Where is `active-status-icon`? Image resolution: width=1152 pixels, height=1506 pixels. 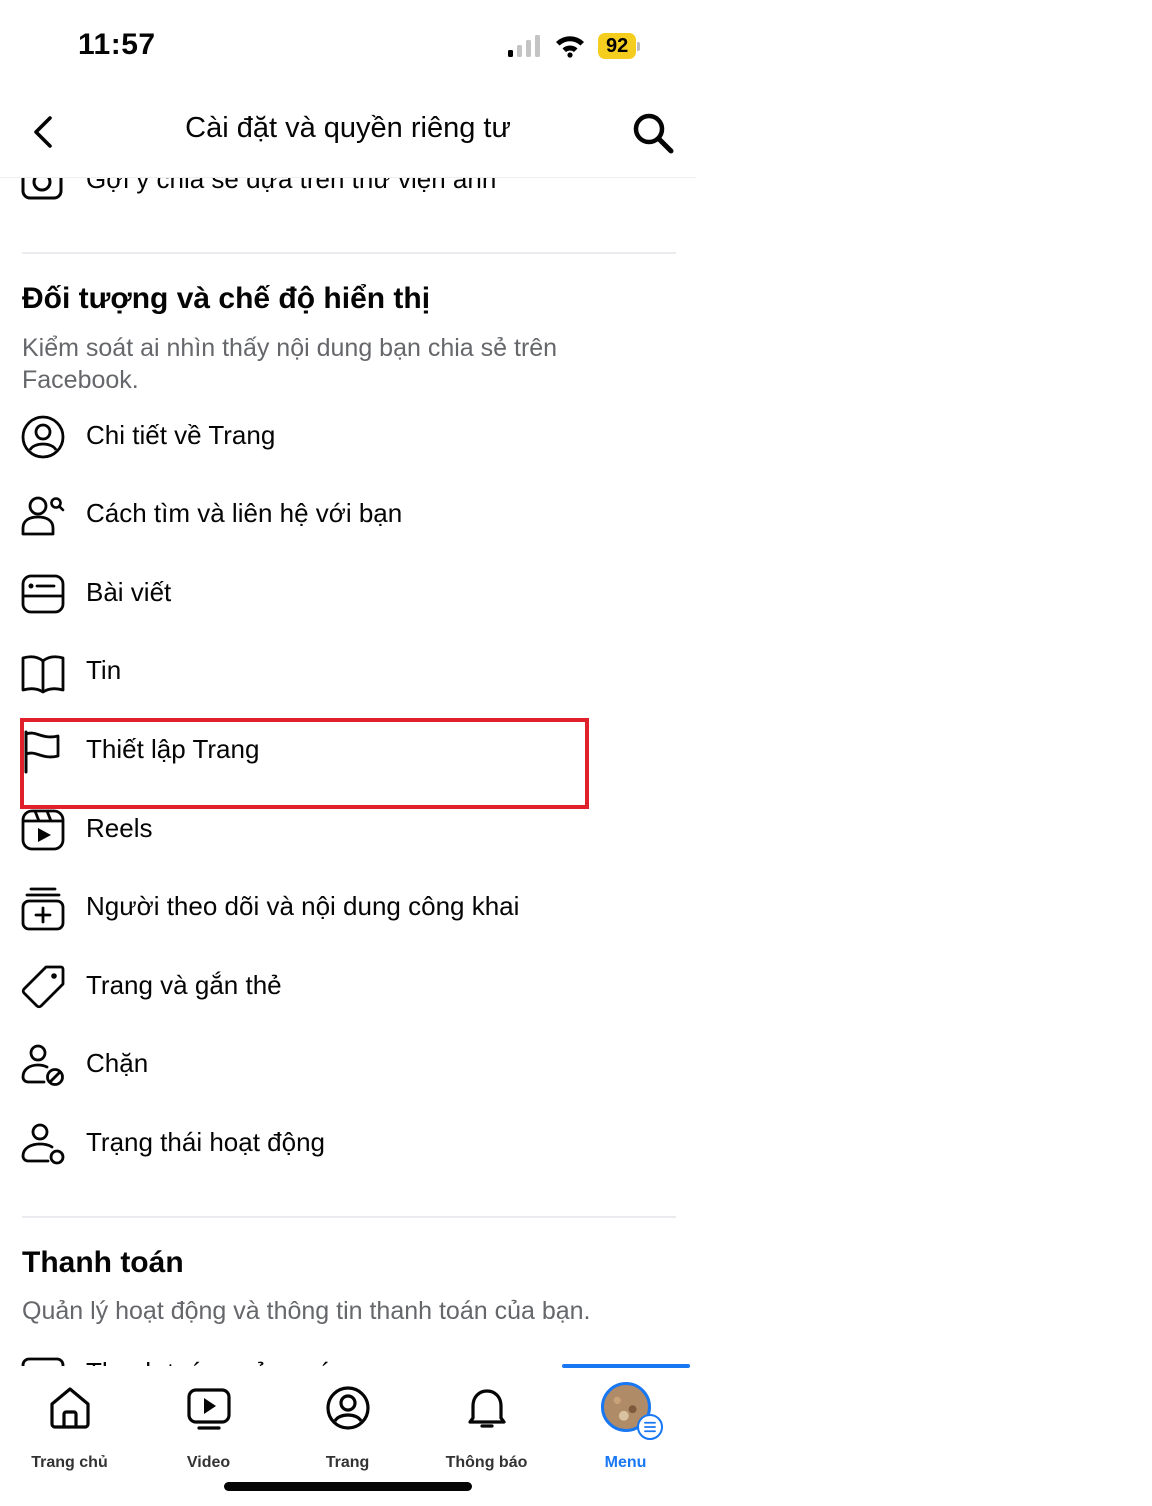 active-status-icon is located at coordinates (43, 1144).